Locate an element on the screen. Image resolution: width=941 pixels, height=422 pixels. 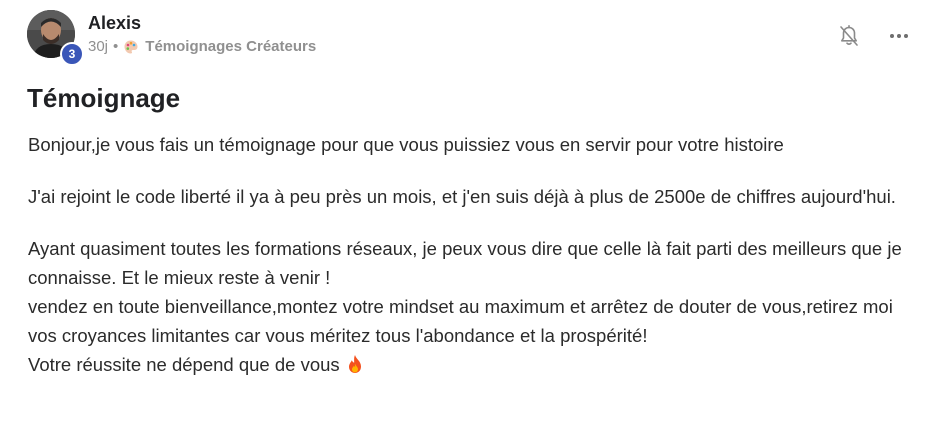
author-name: Alexis is located at coordinates (202, 23).